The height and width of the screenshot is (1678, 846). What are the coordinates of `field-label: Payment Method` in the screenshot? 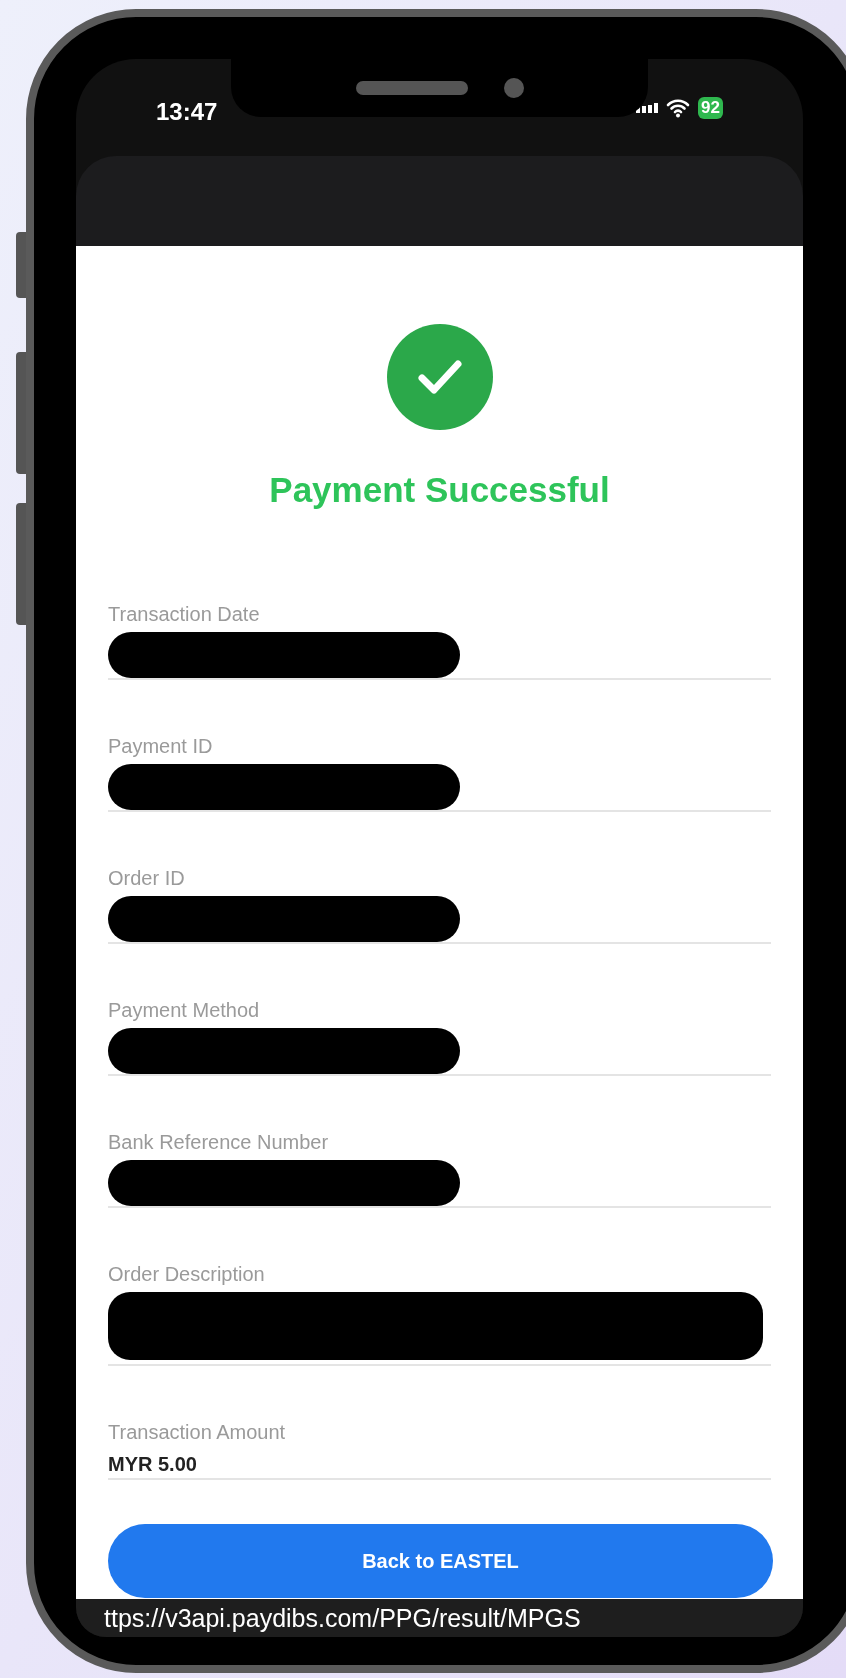 It's located at (184, 1010).